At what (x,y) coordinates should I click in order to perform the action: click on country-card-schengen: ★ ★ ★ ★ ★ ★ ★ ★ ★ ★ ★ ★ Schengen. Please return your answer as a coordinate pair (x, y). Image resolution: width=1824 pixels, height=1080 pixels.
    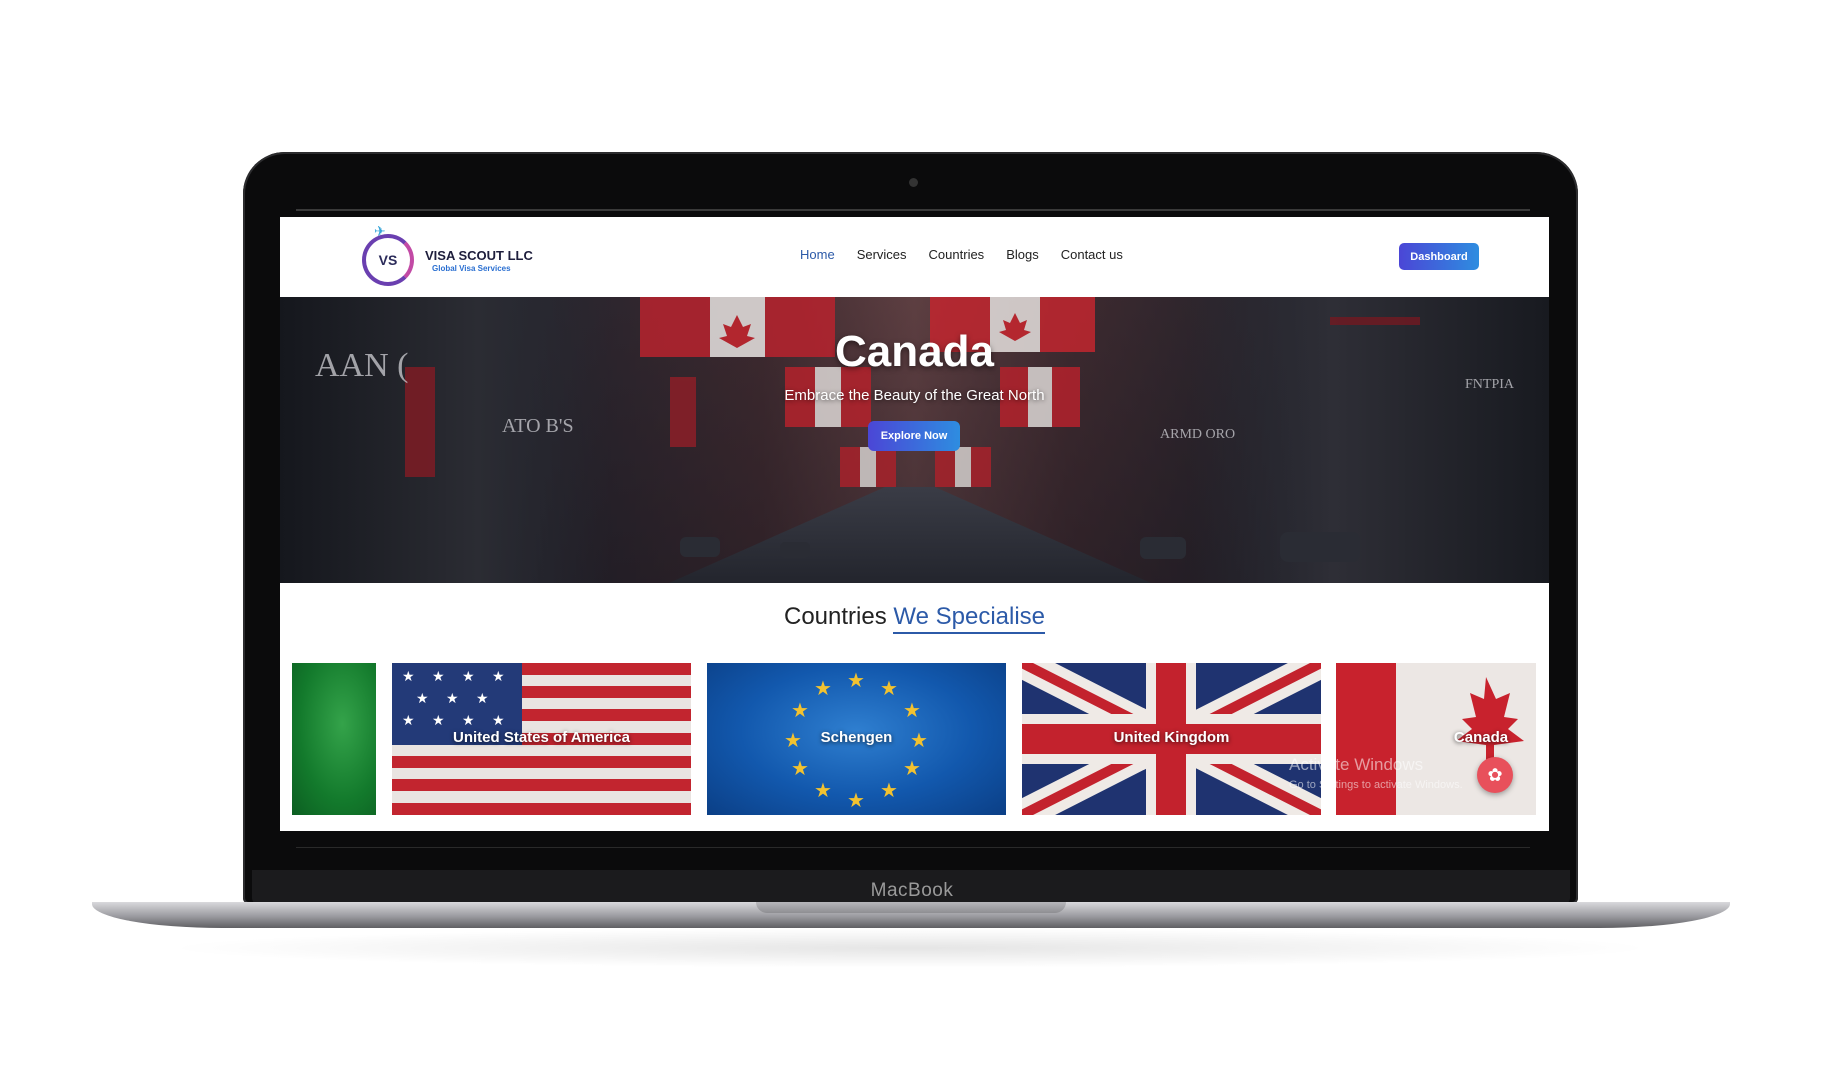
    Looking at the image, I should click on (856, 739).